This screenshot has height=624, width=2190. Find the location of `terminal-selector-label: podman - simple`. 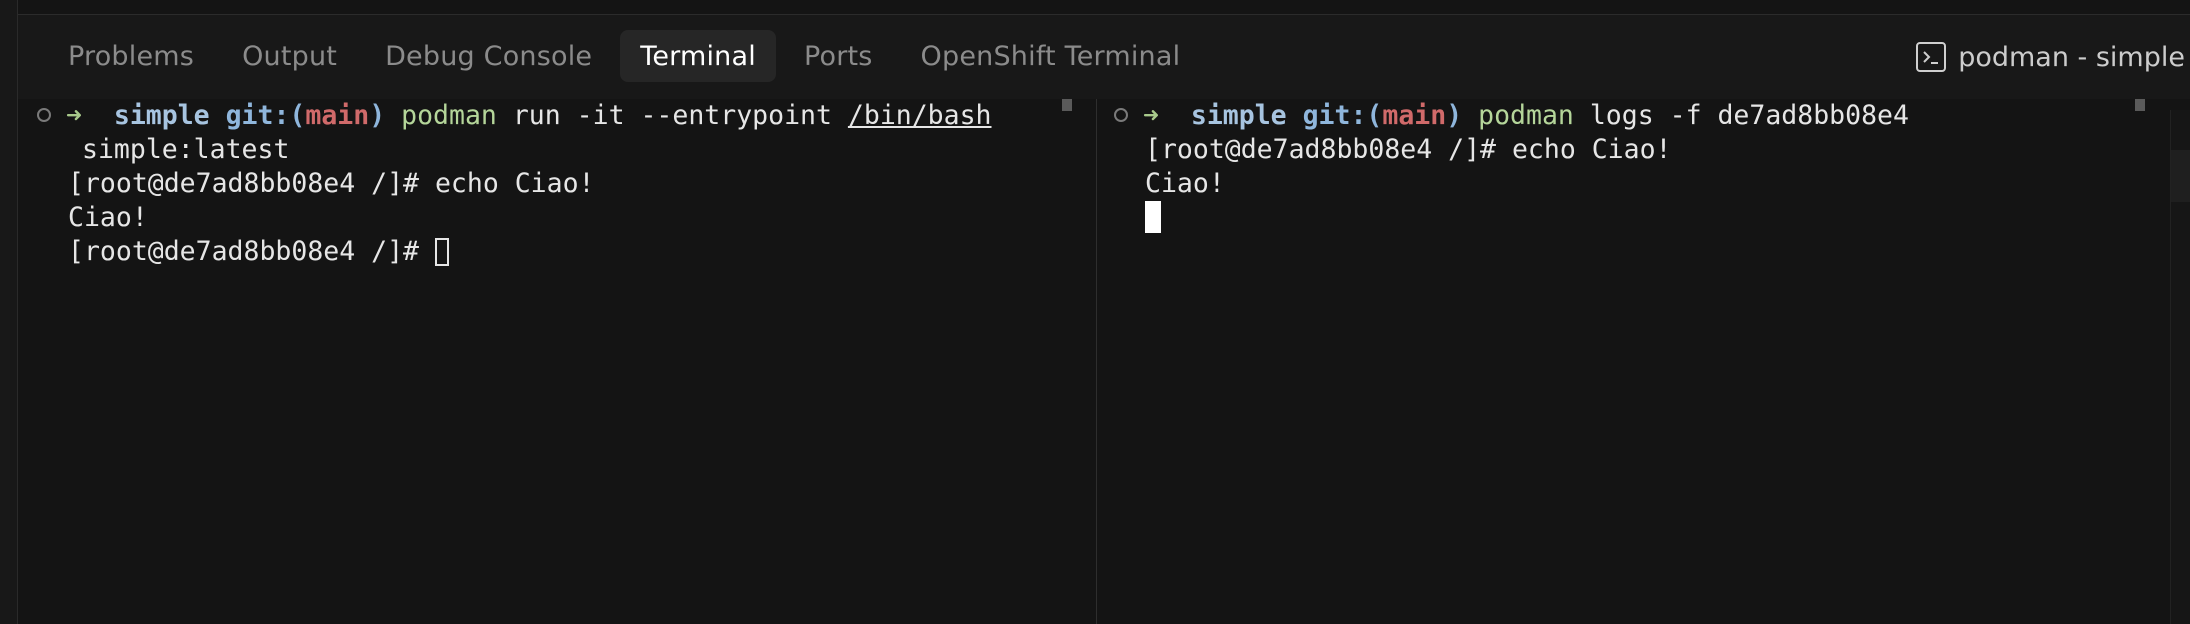

terminal-selector-label: podman - simple is located at coordinates (2071, 57).